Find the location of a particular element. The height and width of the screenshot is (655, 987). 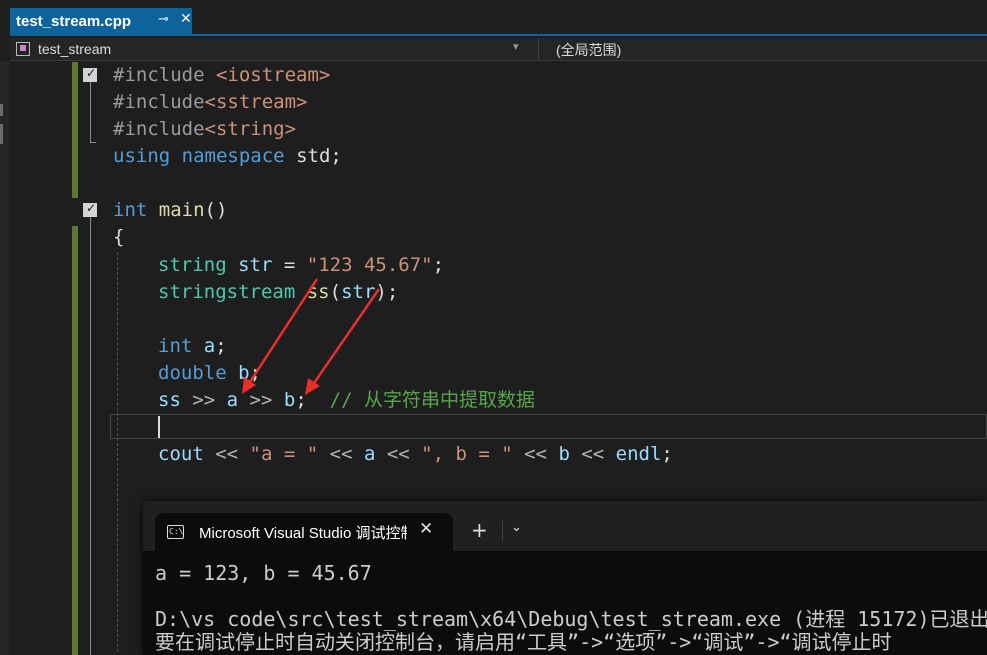

code-line-13: ss >> a >> b; // 从字符串中提取数据 is located at coordinates (346, 400).